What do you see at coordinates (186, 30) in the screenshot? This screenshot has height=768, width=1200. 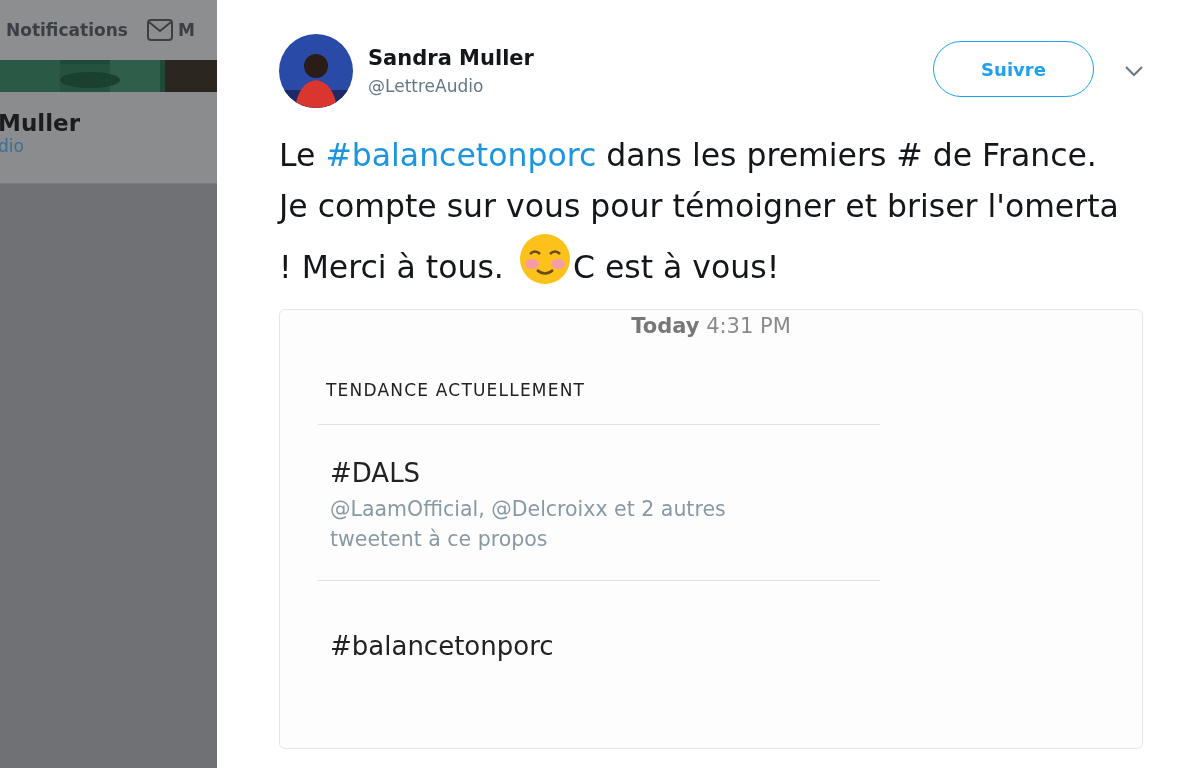 I see `nav-label: M` at bounding box center [186, 30].